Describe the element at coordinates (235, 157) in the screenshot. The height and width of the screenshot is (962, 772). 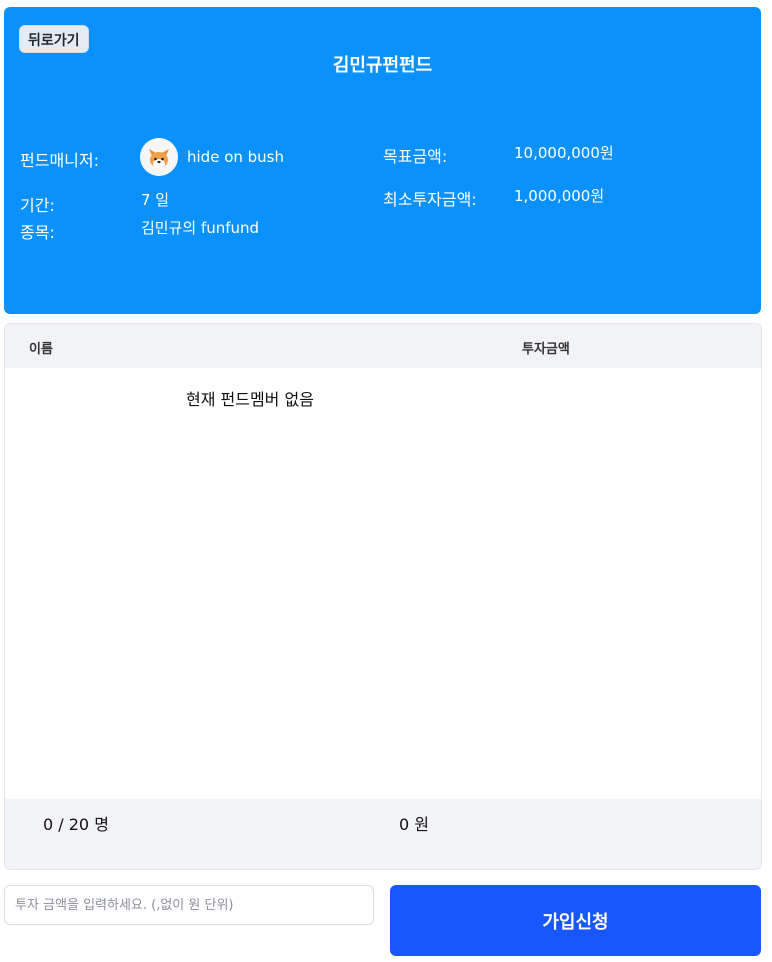
I see `manager-name: hide on bush` at that location.